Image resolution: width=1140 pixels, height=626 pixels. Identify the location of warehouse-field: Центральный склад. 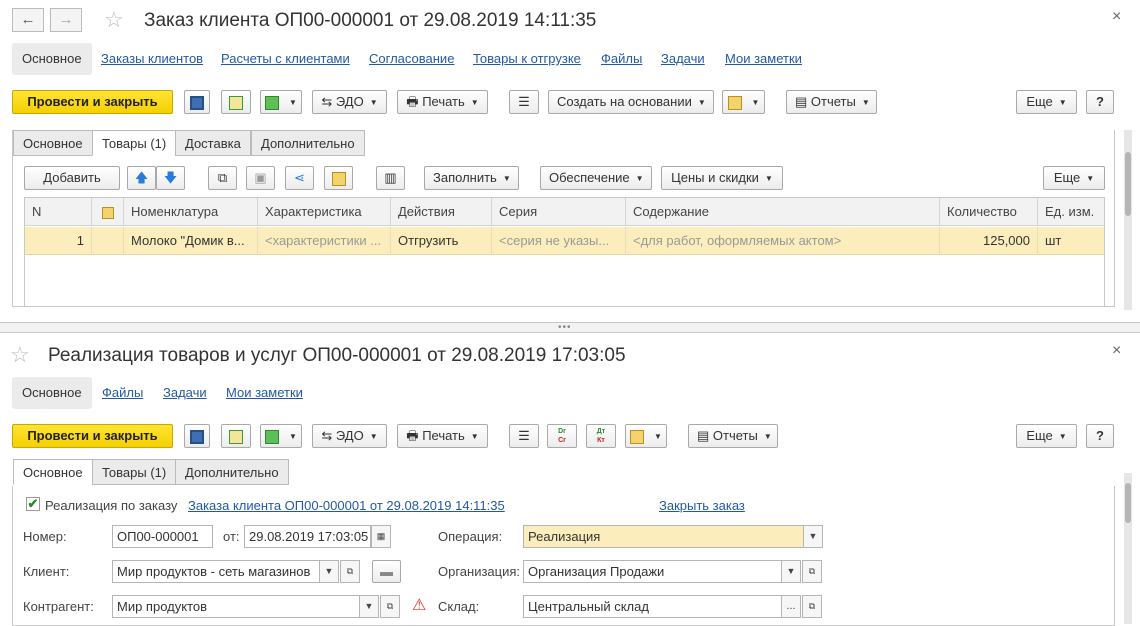
(652, 606).